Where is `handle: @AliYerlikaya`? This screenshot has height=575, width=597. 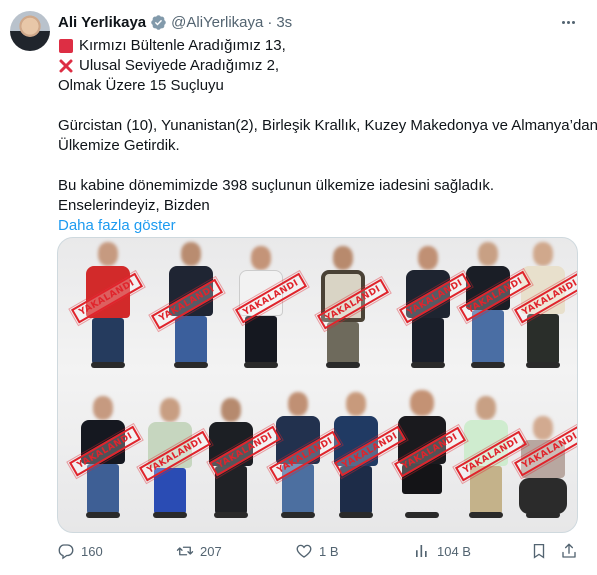
handle: @AliYerlikaya is located at coordinates (217, 22).